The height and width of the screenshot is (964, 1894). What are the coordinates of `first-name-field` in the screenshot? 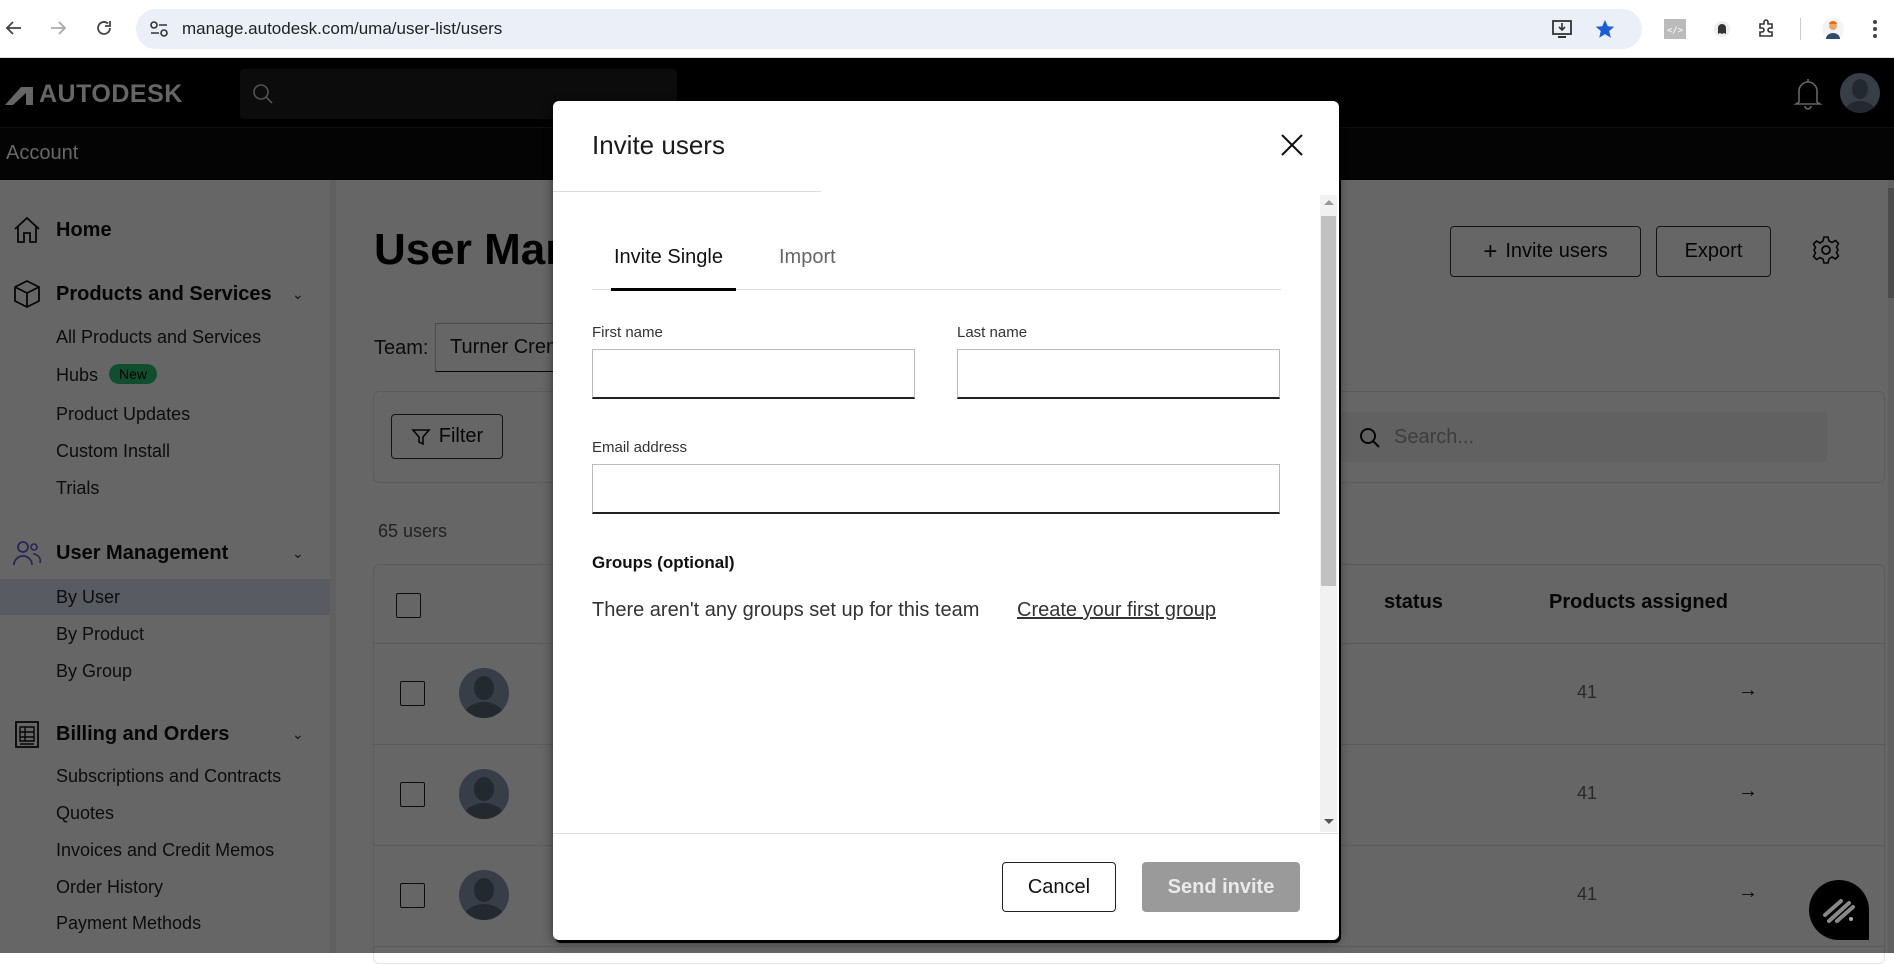 It's located at (753, 374).